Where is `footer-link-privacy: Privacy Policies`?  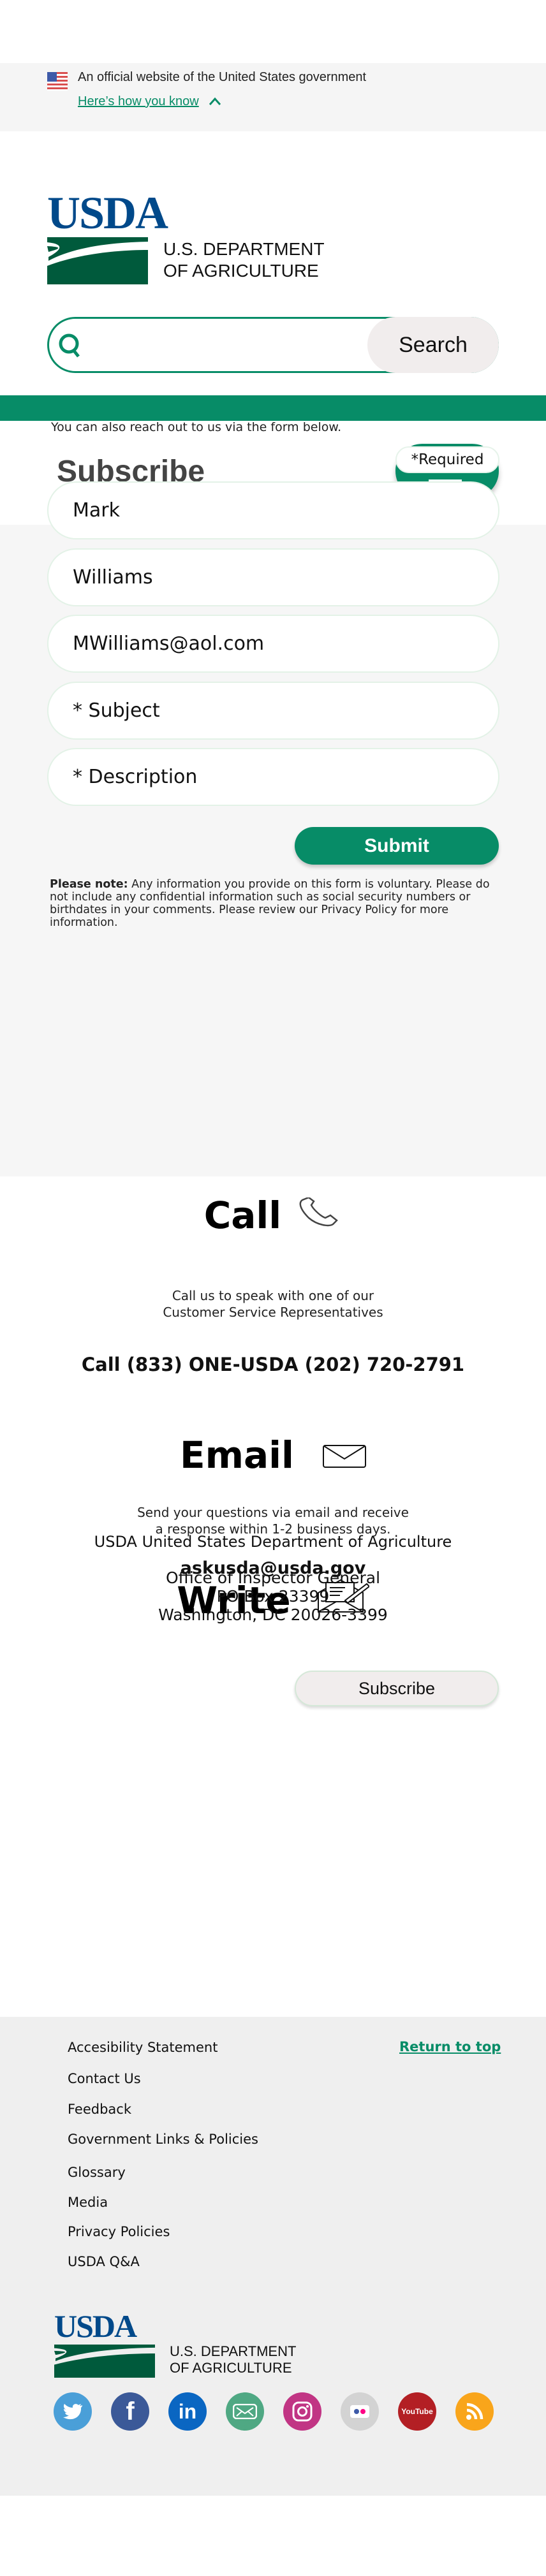 footer-link-privacy: Privacy Policies is located at coordinates (119, 2231).